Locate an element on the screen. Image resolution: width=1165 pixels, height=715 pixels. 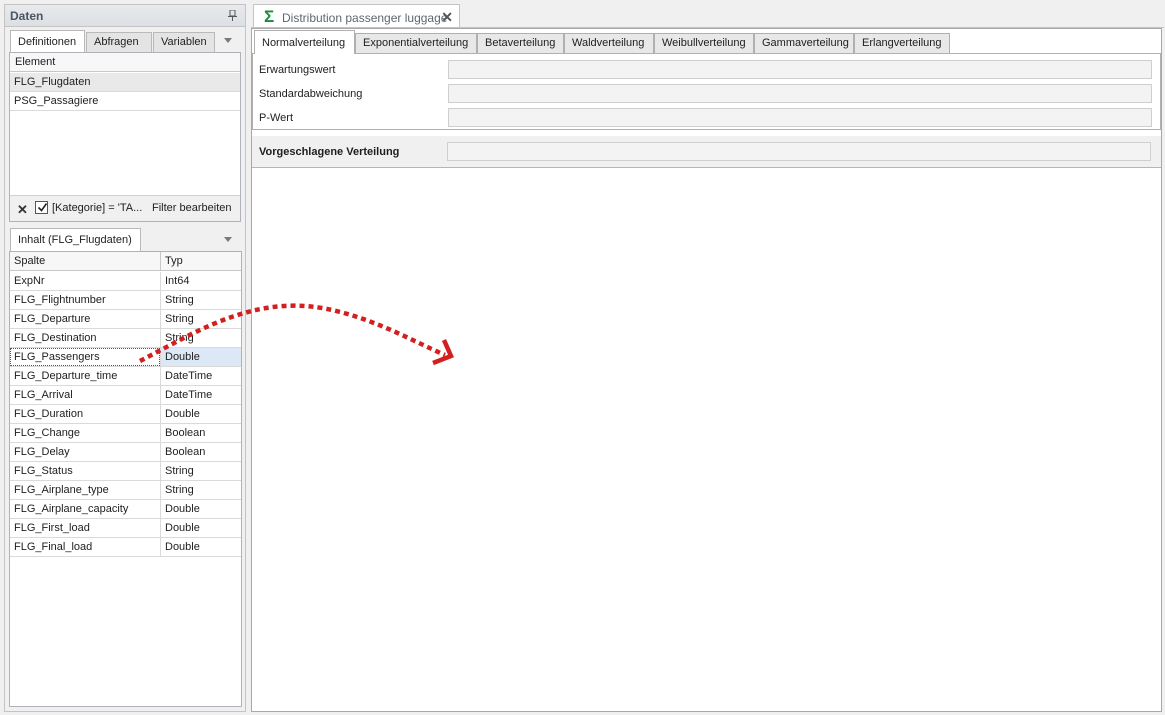
erwartungswert-field is located at coordinates (800, 69).